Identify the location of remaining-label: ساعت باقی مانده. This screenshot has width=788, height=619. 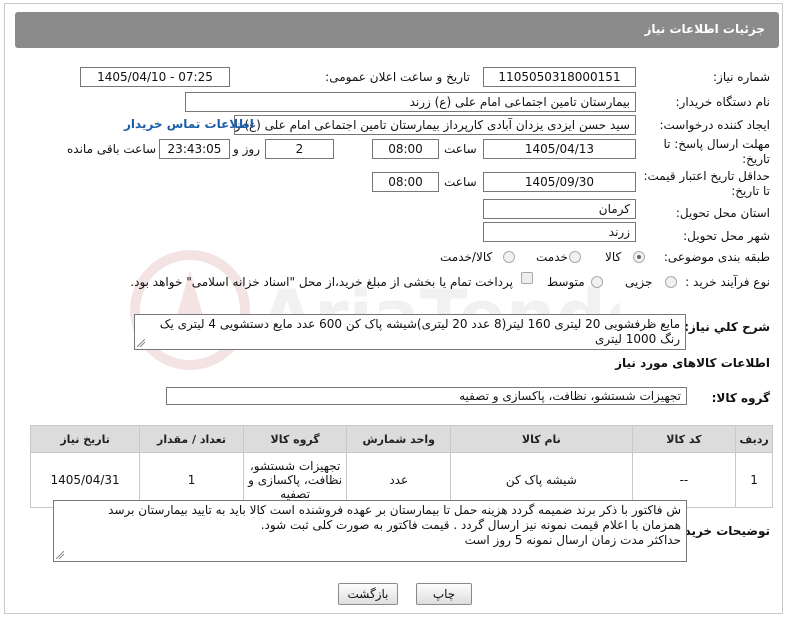
(112, 149).